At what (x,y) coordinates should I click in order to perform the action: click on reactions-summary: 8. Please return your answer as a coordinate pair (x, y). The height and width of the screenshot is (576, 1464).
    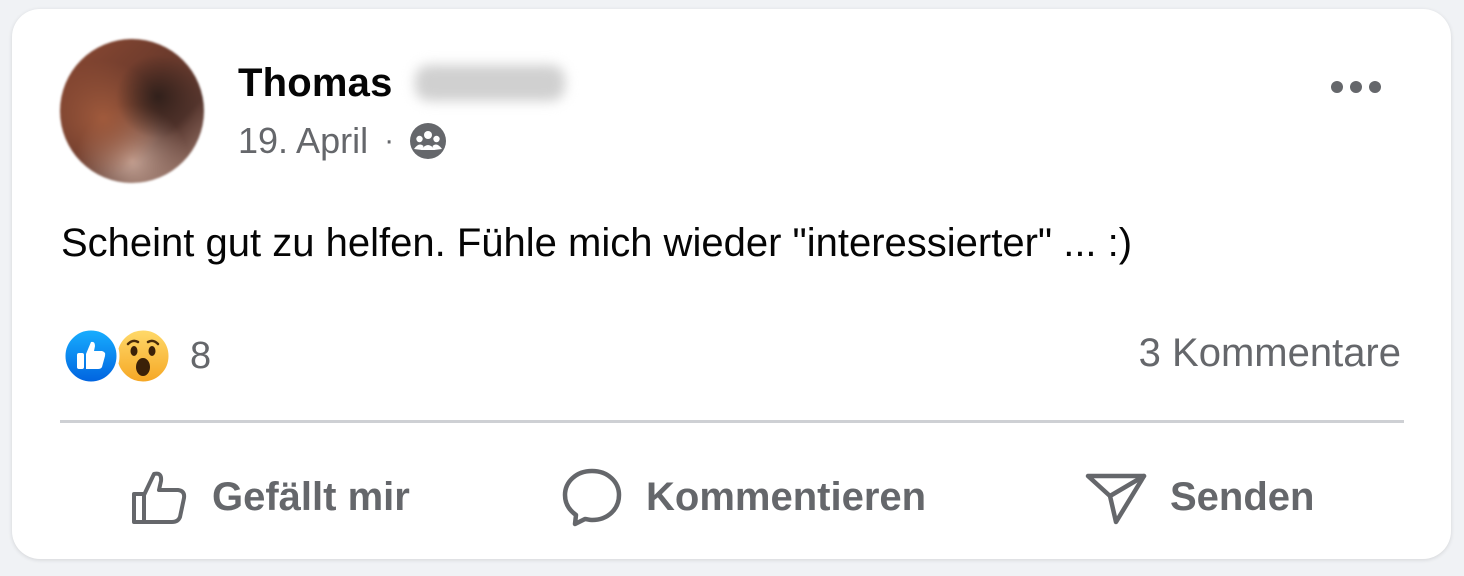
    Looking at the image, I should click on (136, 356).